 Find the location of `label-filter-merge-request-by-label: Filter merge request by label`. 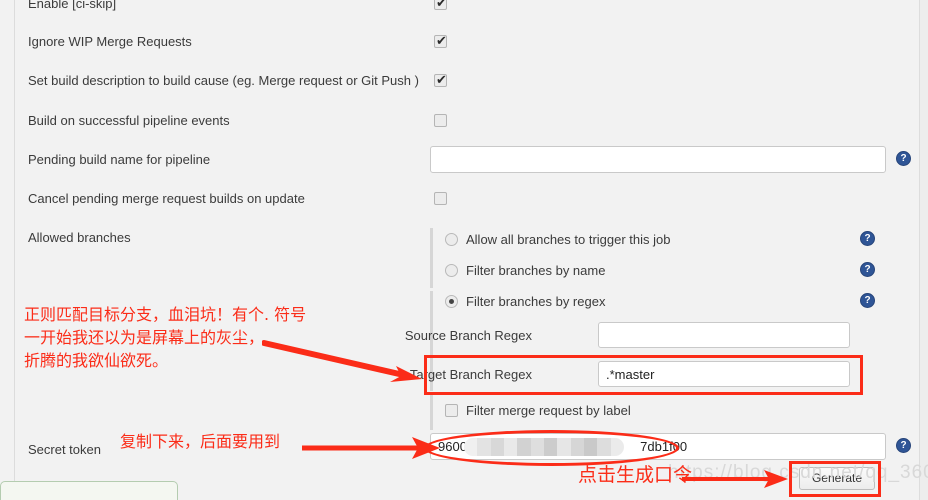

label-filter-merge-request-by-label: Filter merge request by label is located at coordinates (548, 411).